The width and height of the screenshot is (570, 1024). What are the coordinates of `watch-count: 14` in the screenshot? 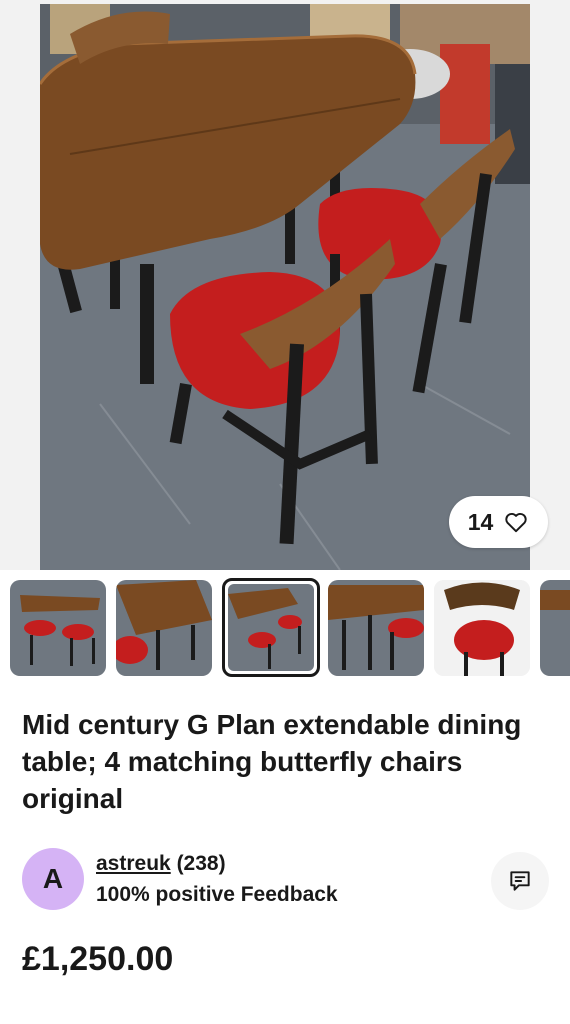 It's located at (480, 521).